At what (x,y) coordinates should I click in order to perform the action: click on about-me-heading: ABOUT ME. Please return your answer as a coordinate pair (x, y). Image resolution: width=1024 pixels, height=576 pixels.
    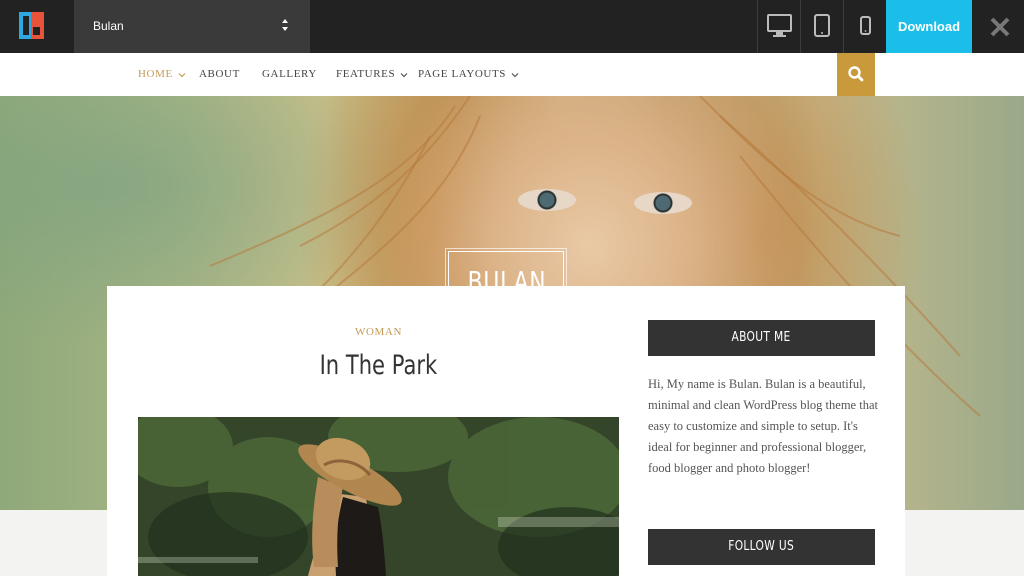
    Looking at the image, I should click on (761, 338).